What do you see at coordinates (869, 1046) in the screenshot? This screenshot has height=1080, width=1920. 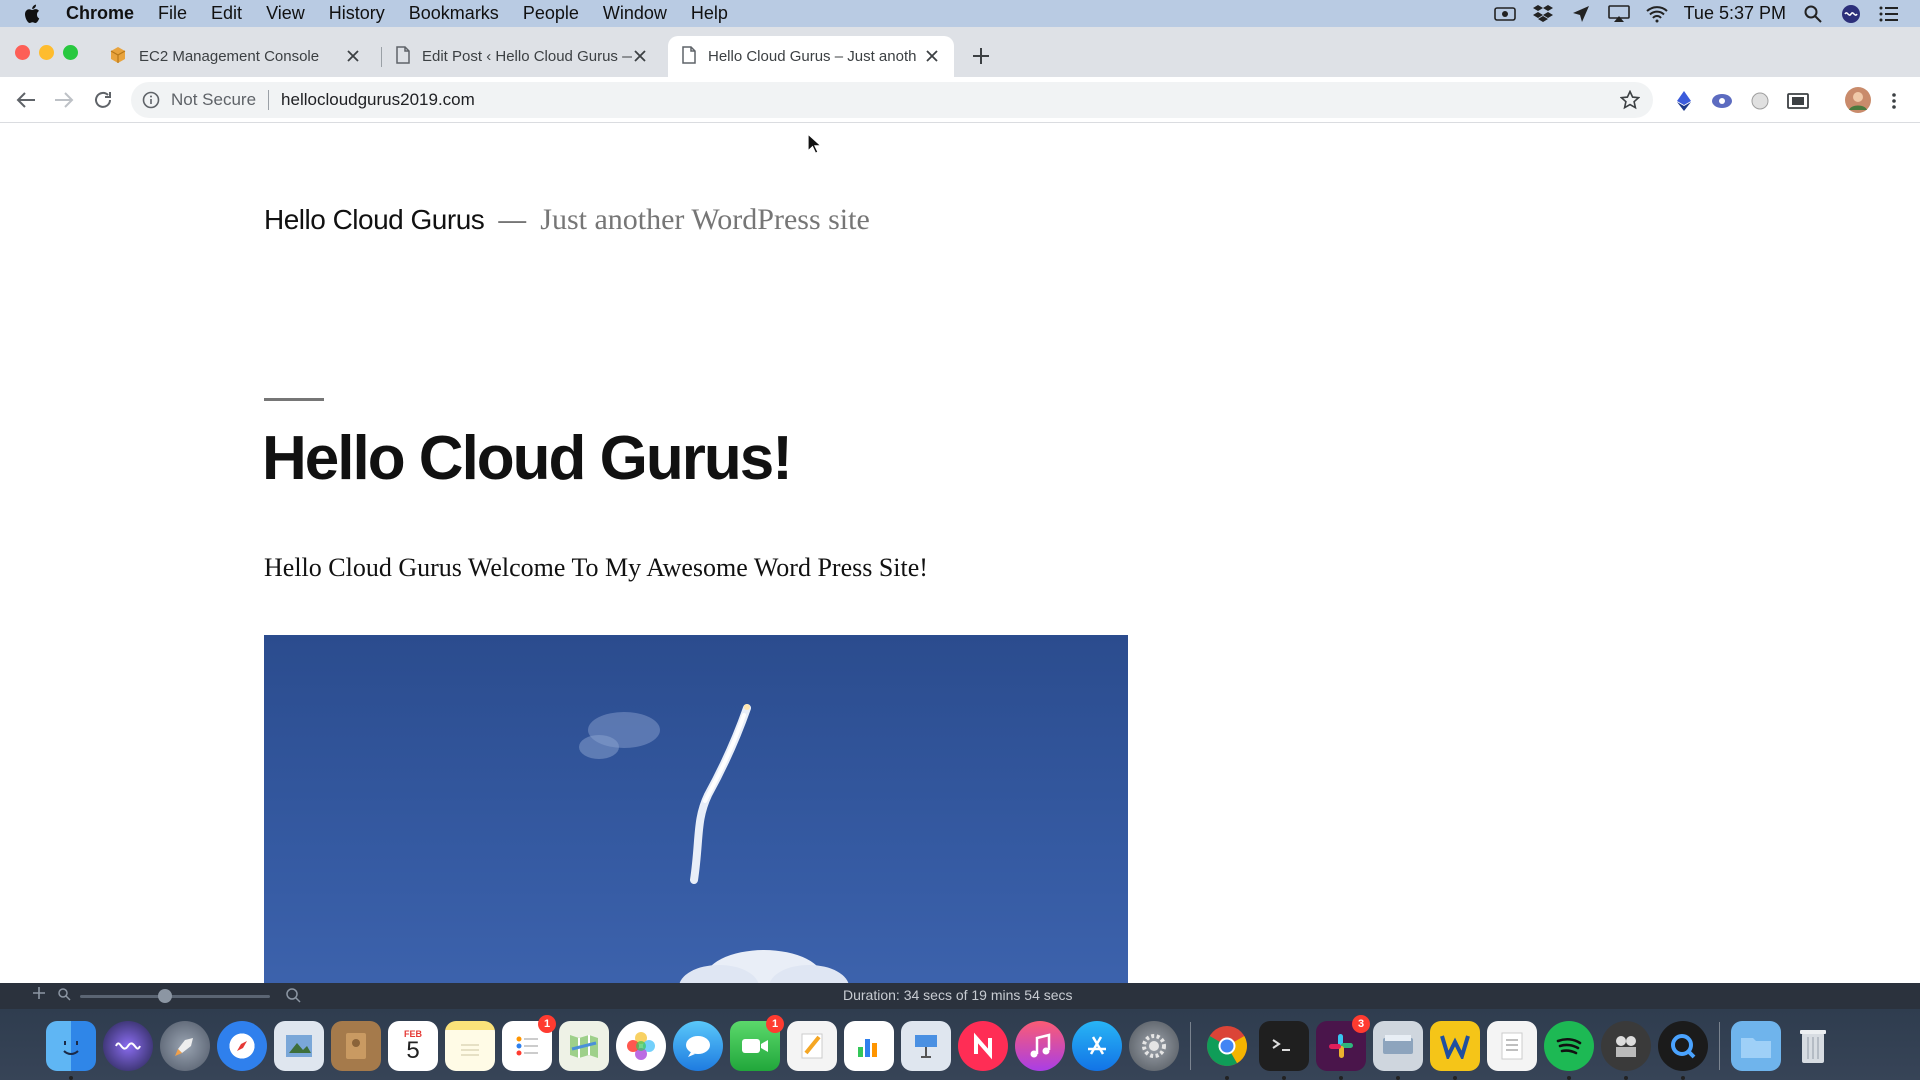 I see `numbers-chart-icon` at bounding box center [869, 1046].